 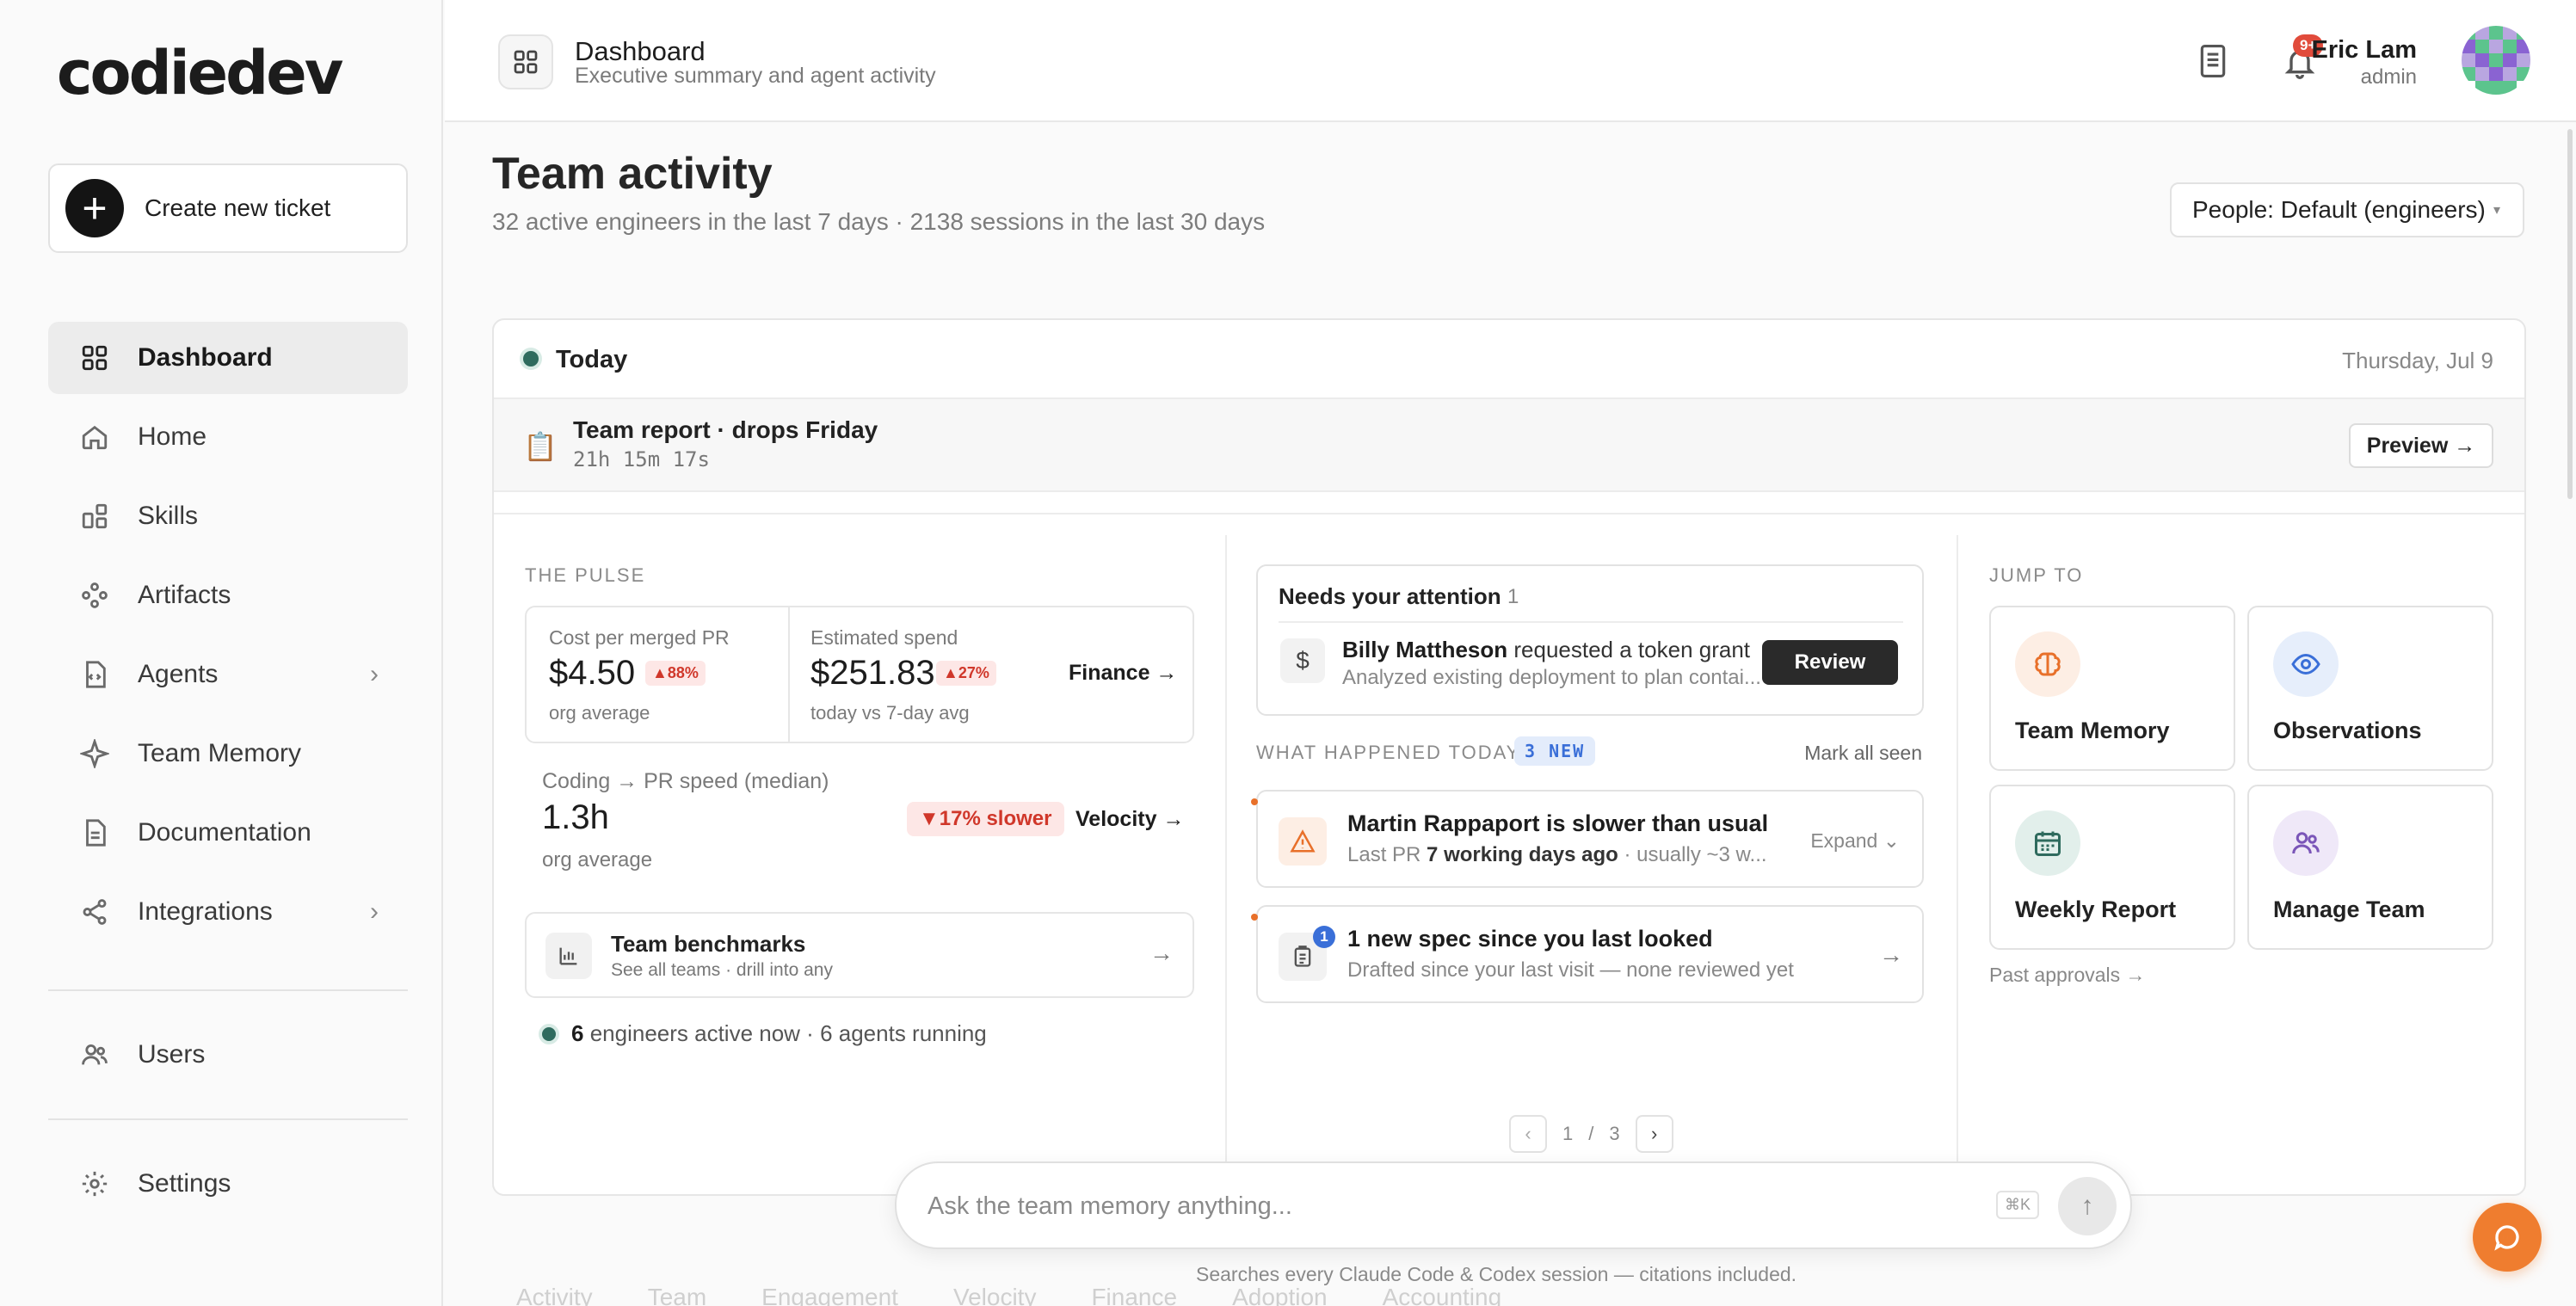 What do you see at coordinates (179, 674) in the screenshot?
I see `sidebar-item-label: Agents` at bounding box center [179, 674].